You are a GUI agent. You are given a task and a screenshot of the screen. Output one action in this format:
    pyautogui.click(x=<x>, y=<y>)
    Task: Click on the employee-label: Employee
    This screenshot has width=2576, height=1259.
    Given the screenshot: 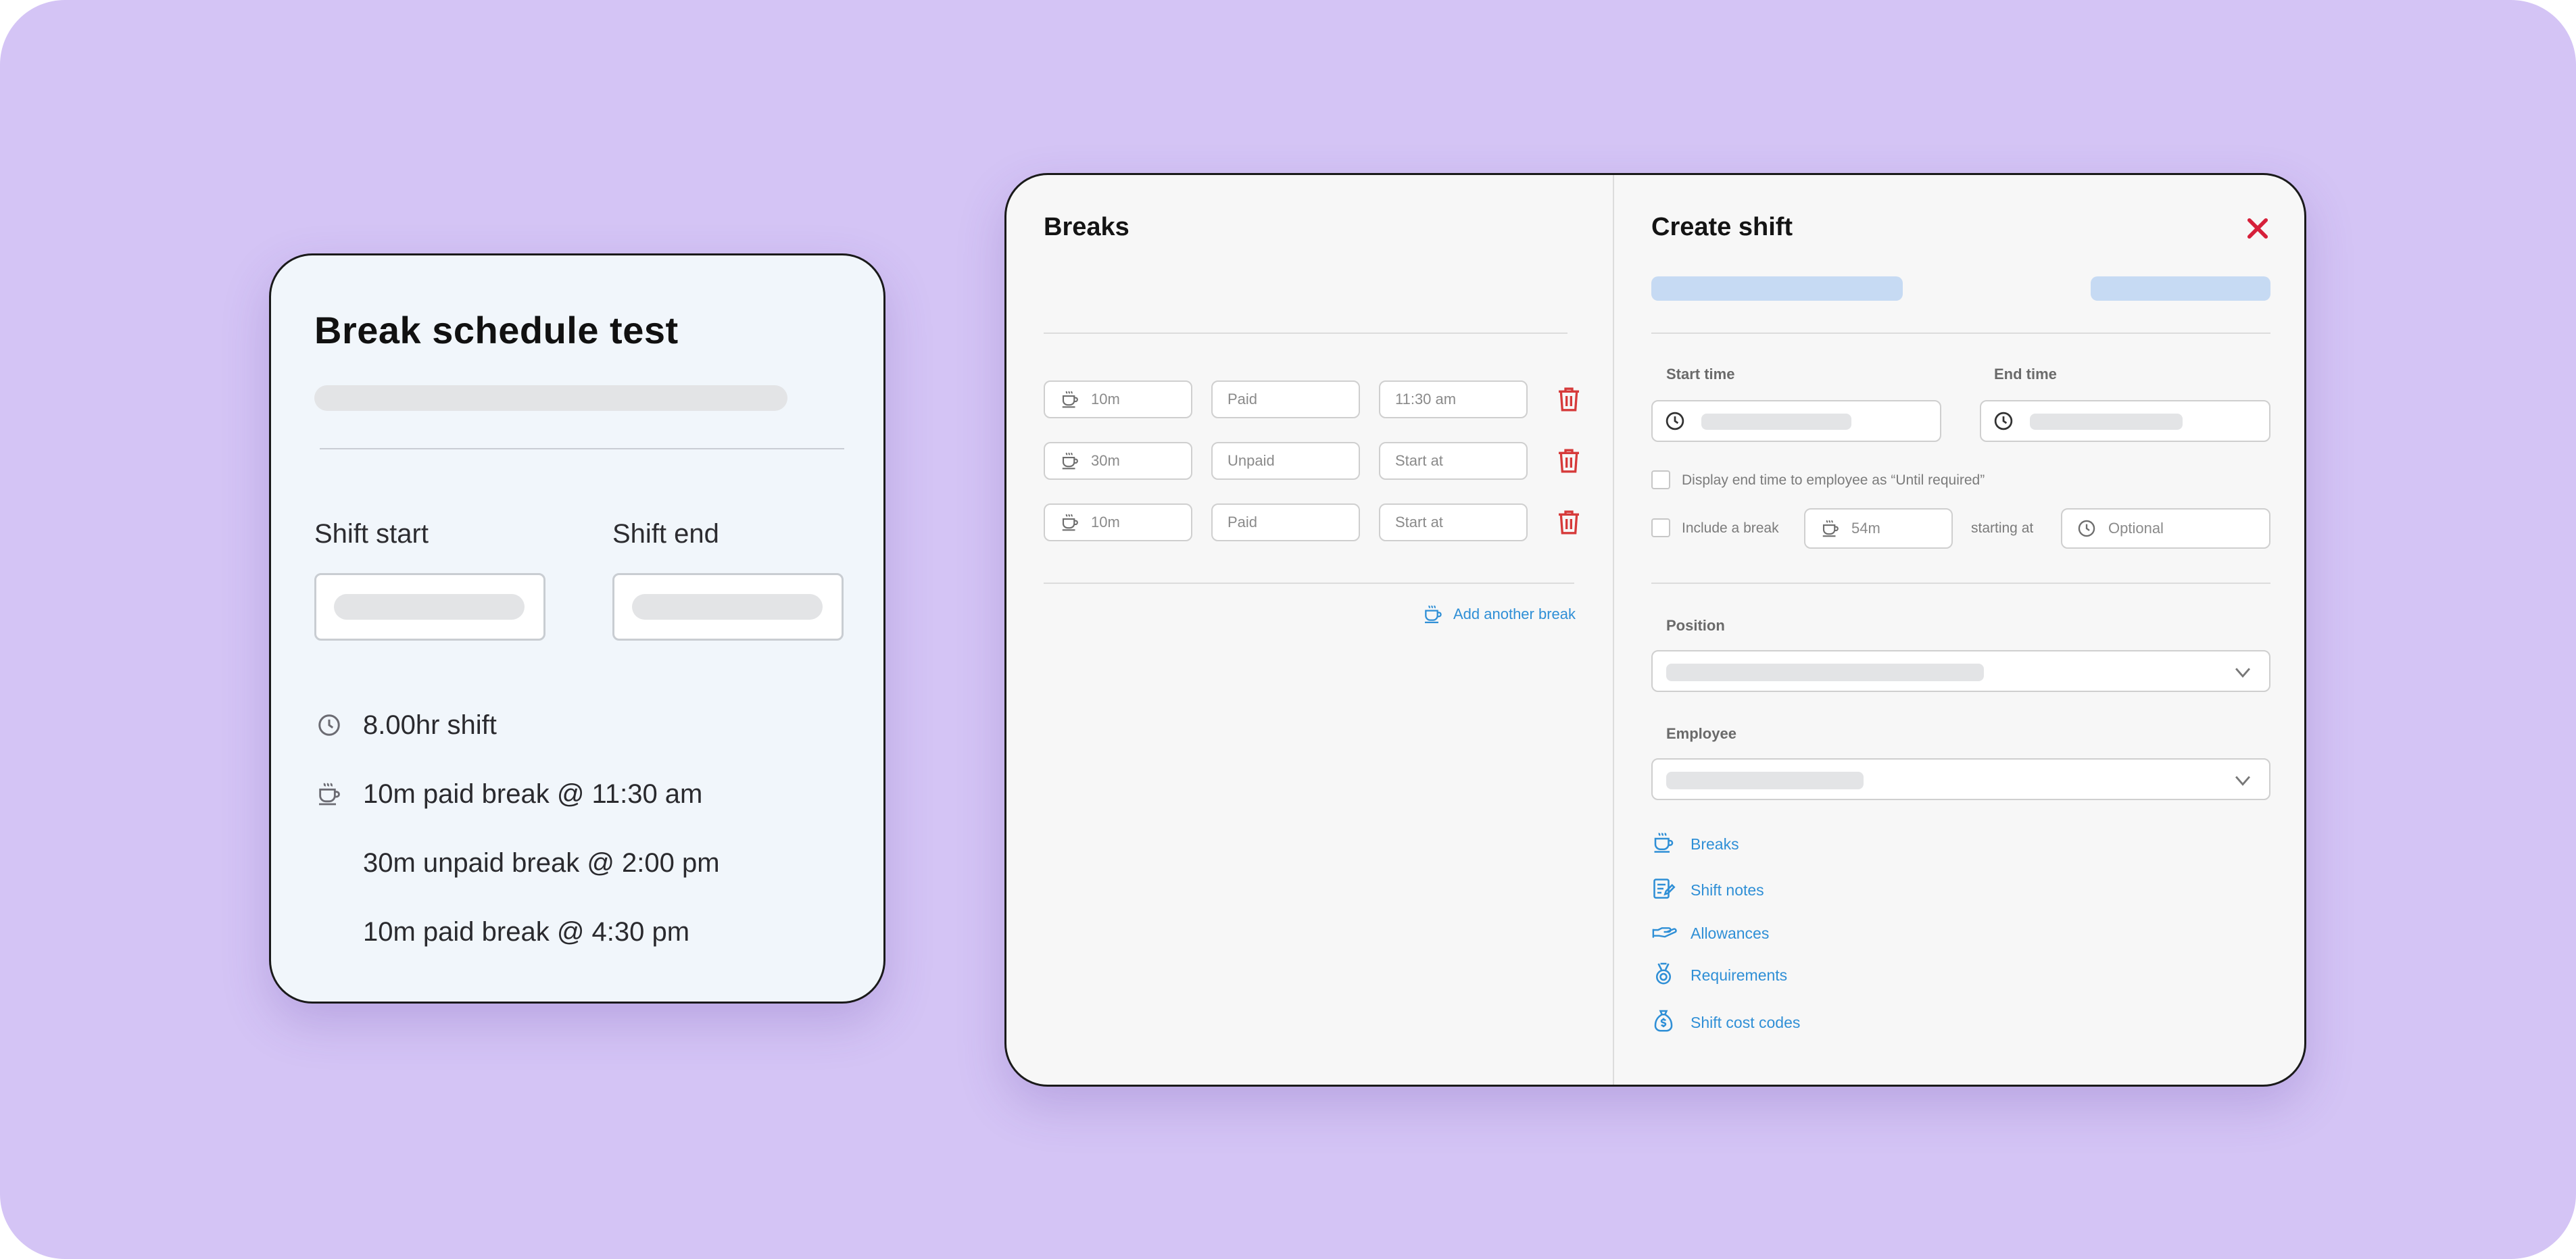 What is the action you would take?
    pyautogui.click(x=1701, y=733)
    